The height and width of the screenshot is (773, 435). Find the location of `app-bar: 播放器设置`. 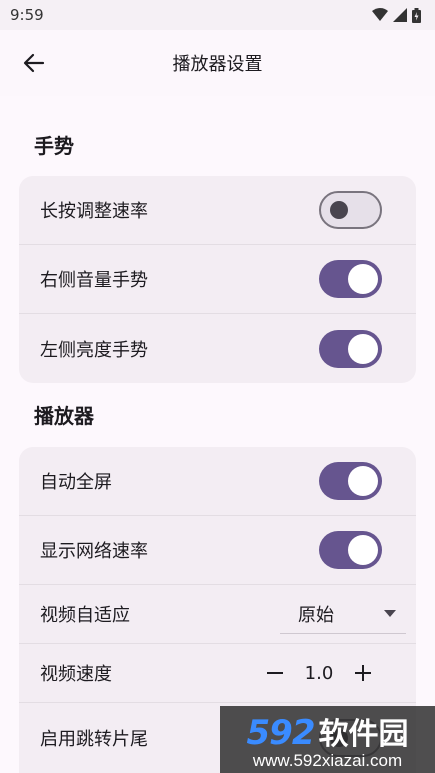

app-bar: 播放器设置 is located at coordinates (217, 63).